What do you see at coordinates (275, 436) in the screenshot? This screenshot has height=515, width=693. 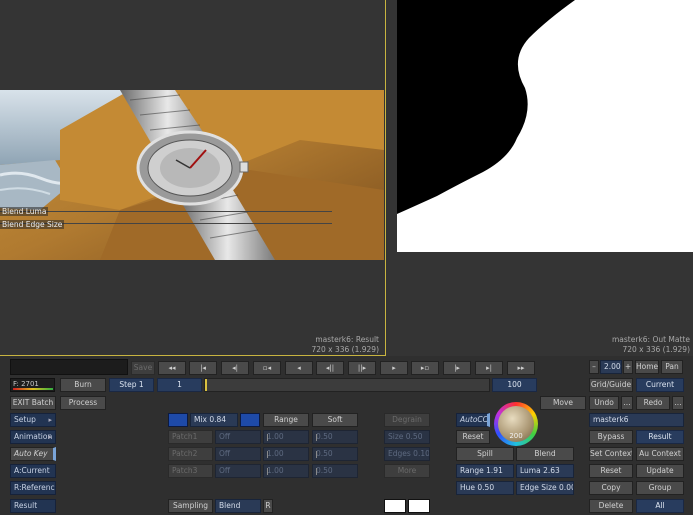 I see `patch1-value1-text: 1.00` at bounding box center [275, 436].